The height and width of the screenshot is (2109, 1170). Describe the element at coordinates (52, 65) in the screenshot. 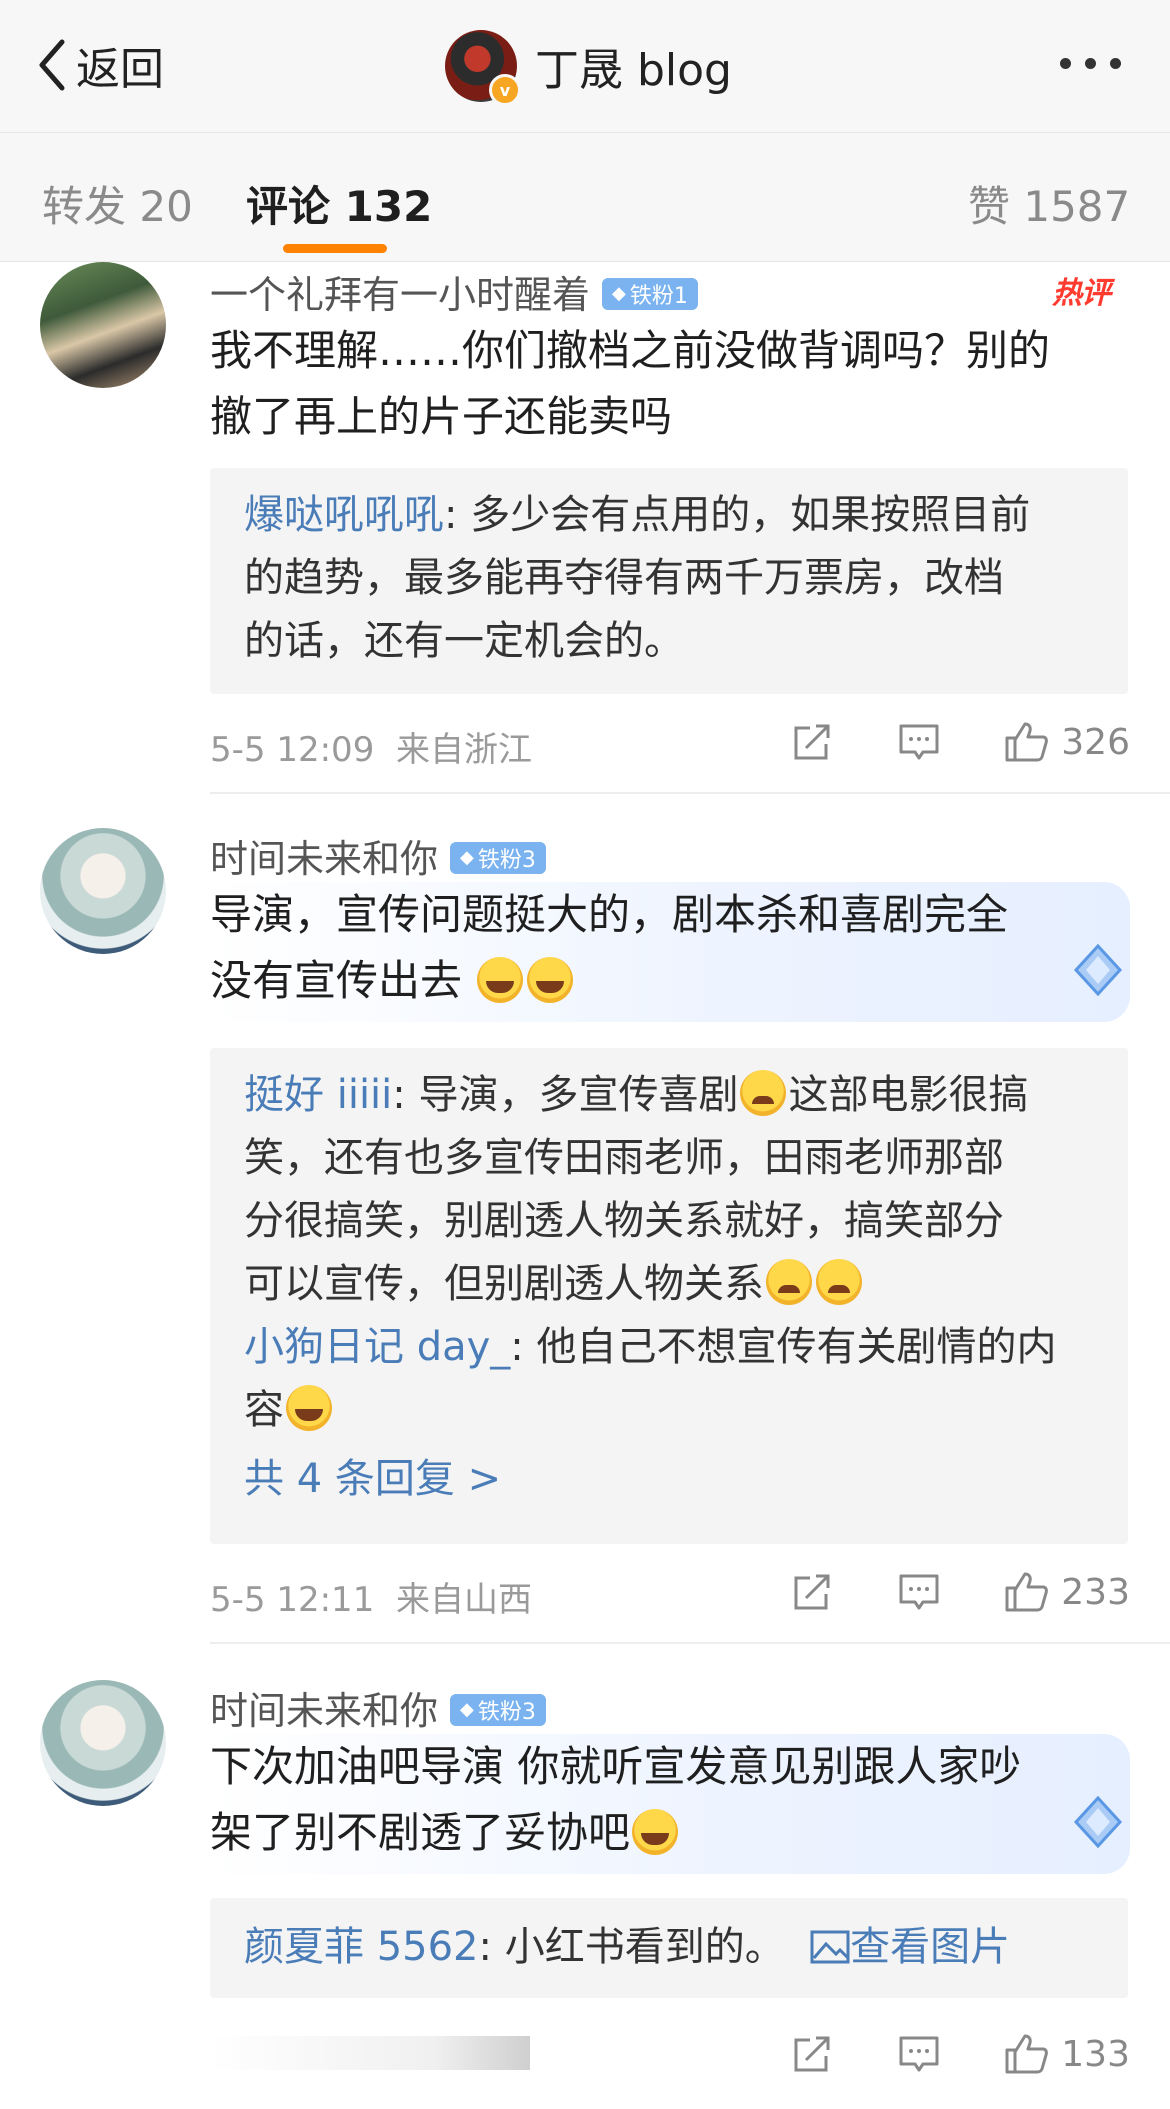

I see `chevron-left-icon` at that location.